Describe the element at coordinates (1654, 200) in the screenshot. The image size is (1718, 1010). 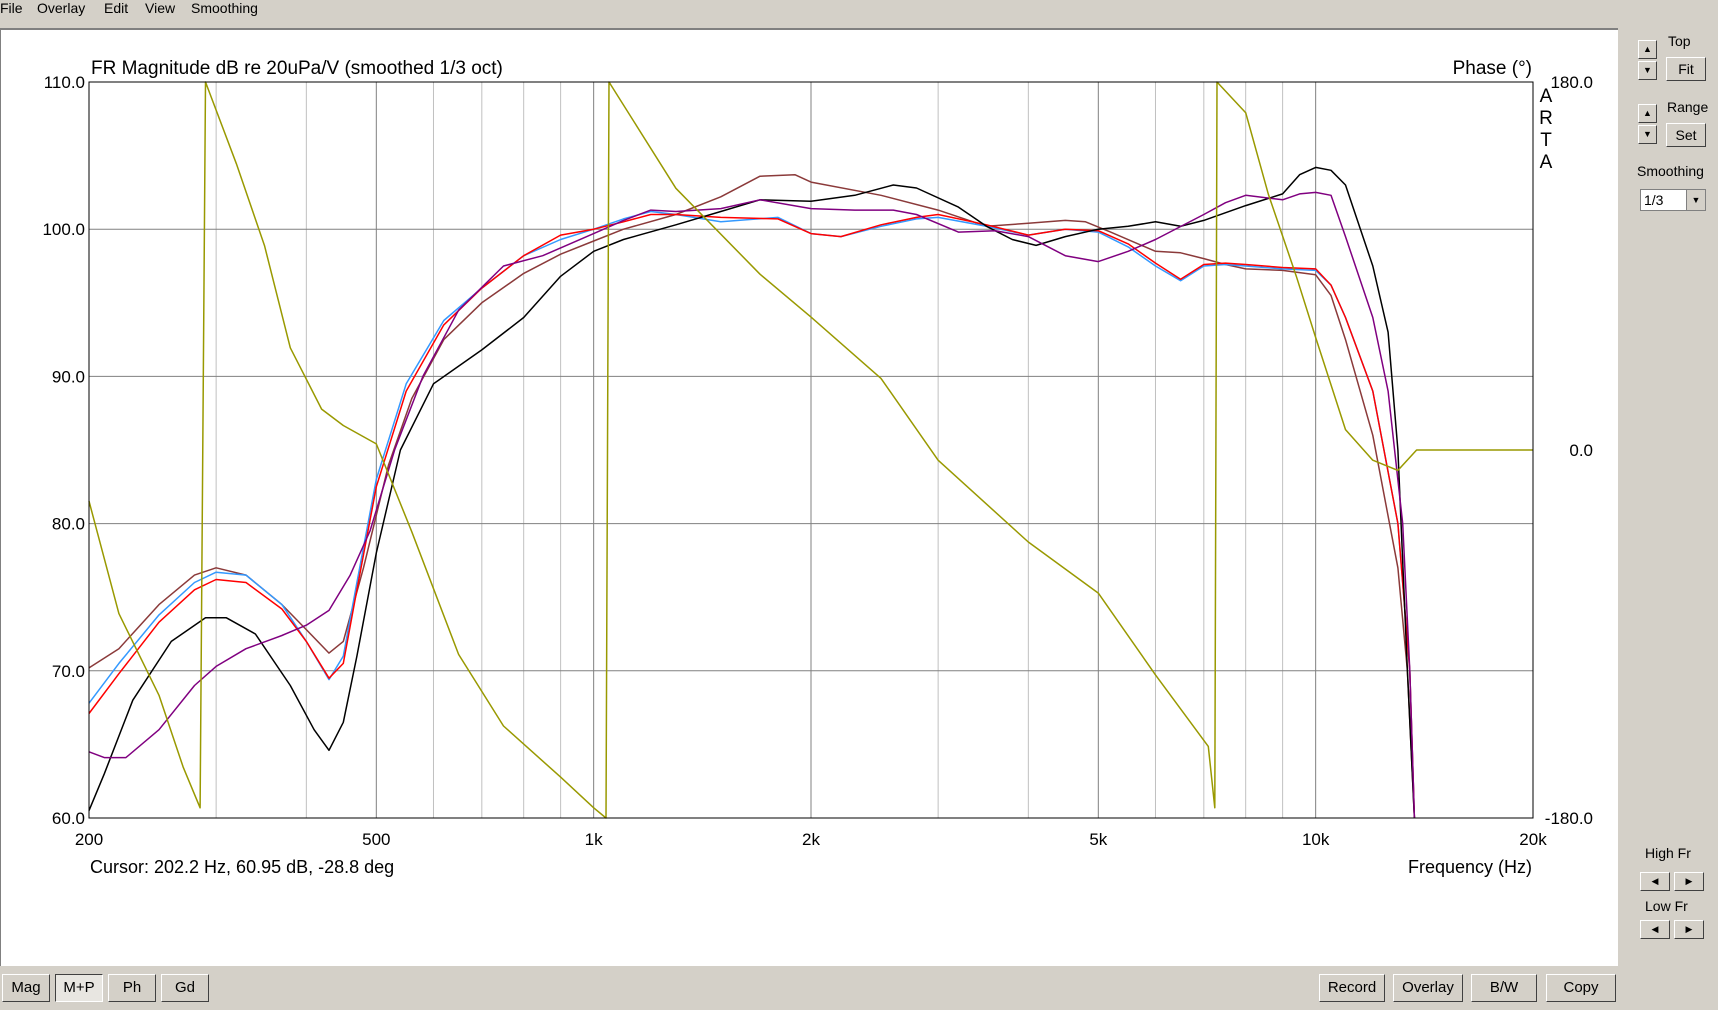
I see `smoothing-value: 1/3` at that location.